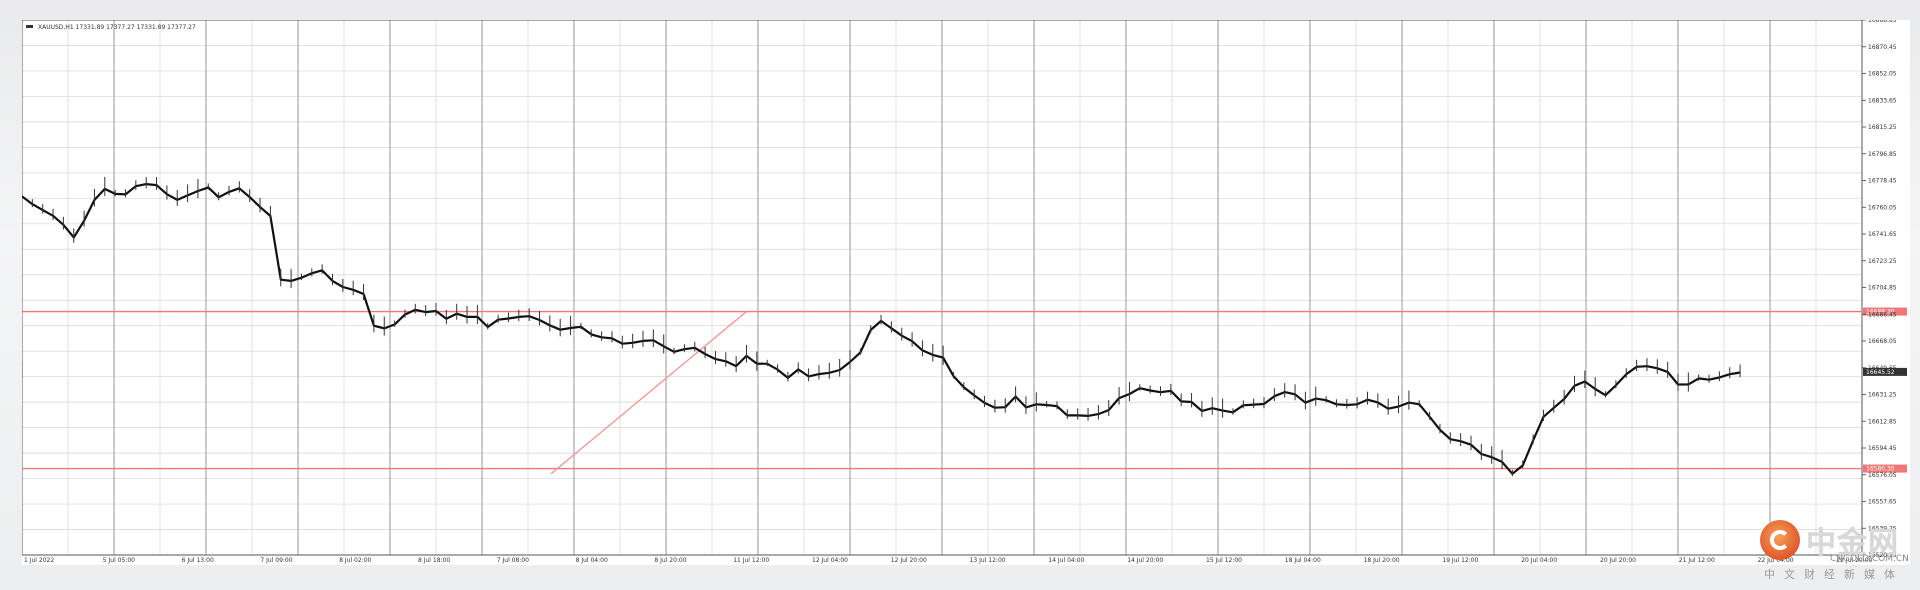 This screenshot has height=590, width=1920. What do you see at coordinates (1882, 74) in the screenshot?
I see `y-tick-label: 16852.05` at bounding box center [1882, 74].